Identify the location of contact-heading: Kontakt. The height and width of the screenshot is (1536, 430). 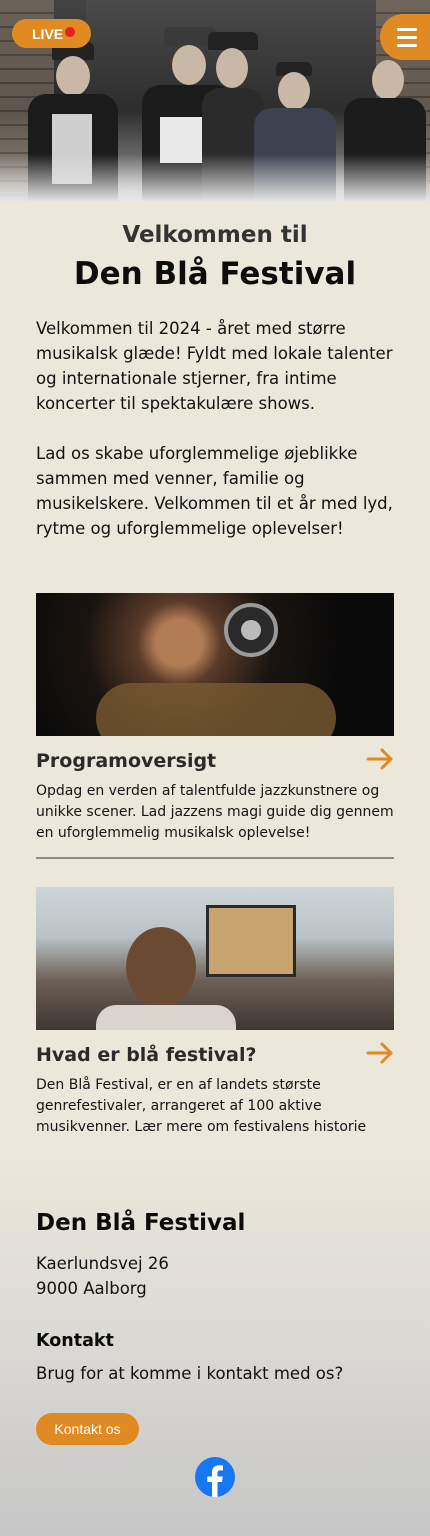
(75, 1341).